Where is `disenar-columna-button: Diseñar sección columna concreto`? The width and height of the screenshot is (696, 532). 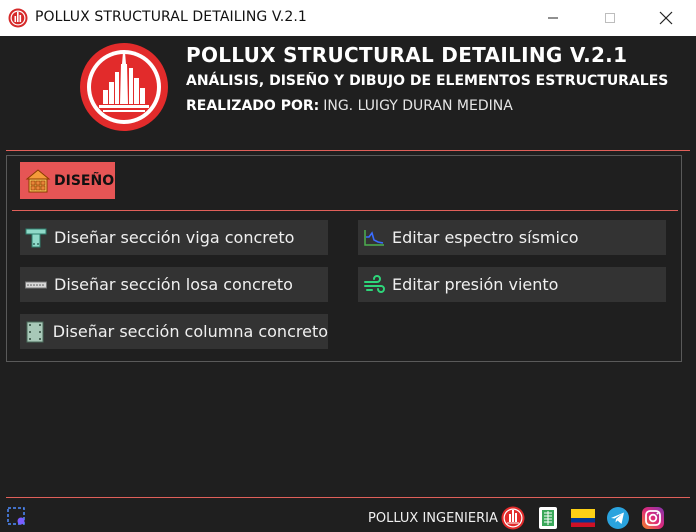 disenar-columna-button: Diseñar sección columna concreto is located at coordinates (174, 331).